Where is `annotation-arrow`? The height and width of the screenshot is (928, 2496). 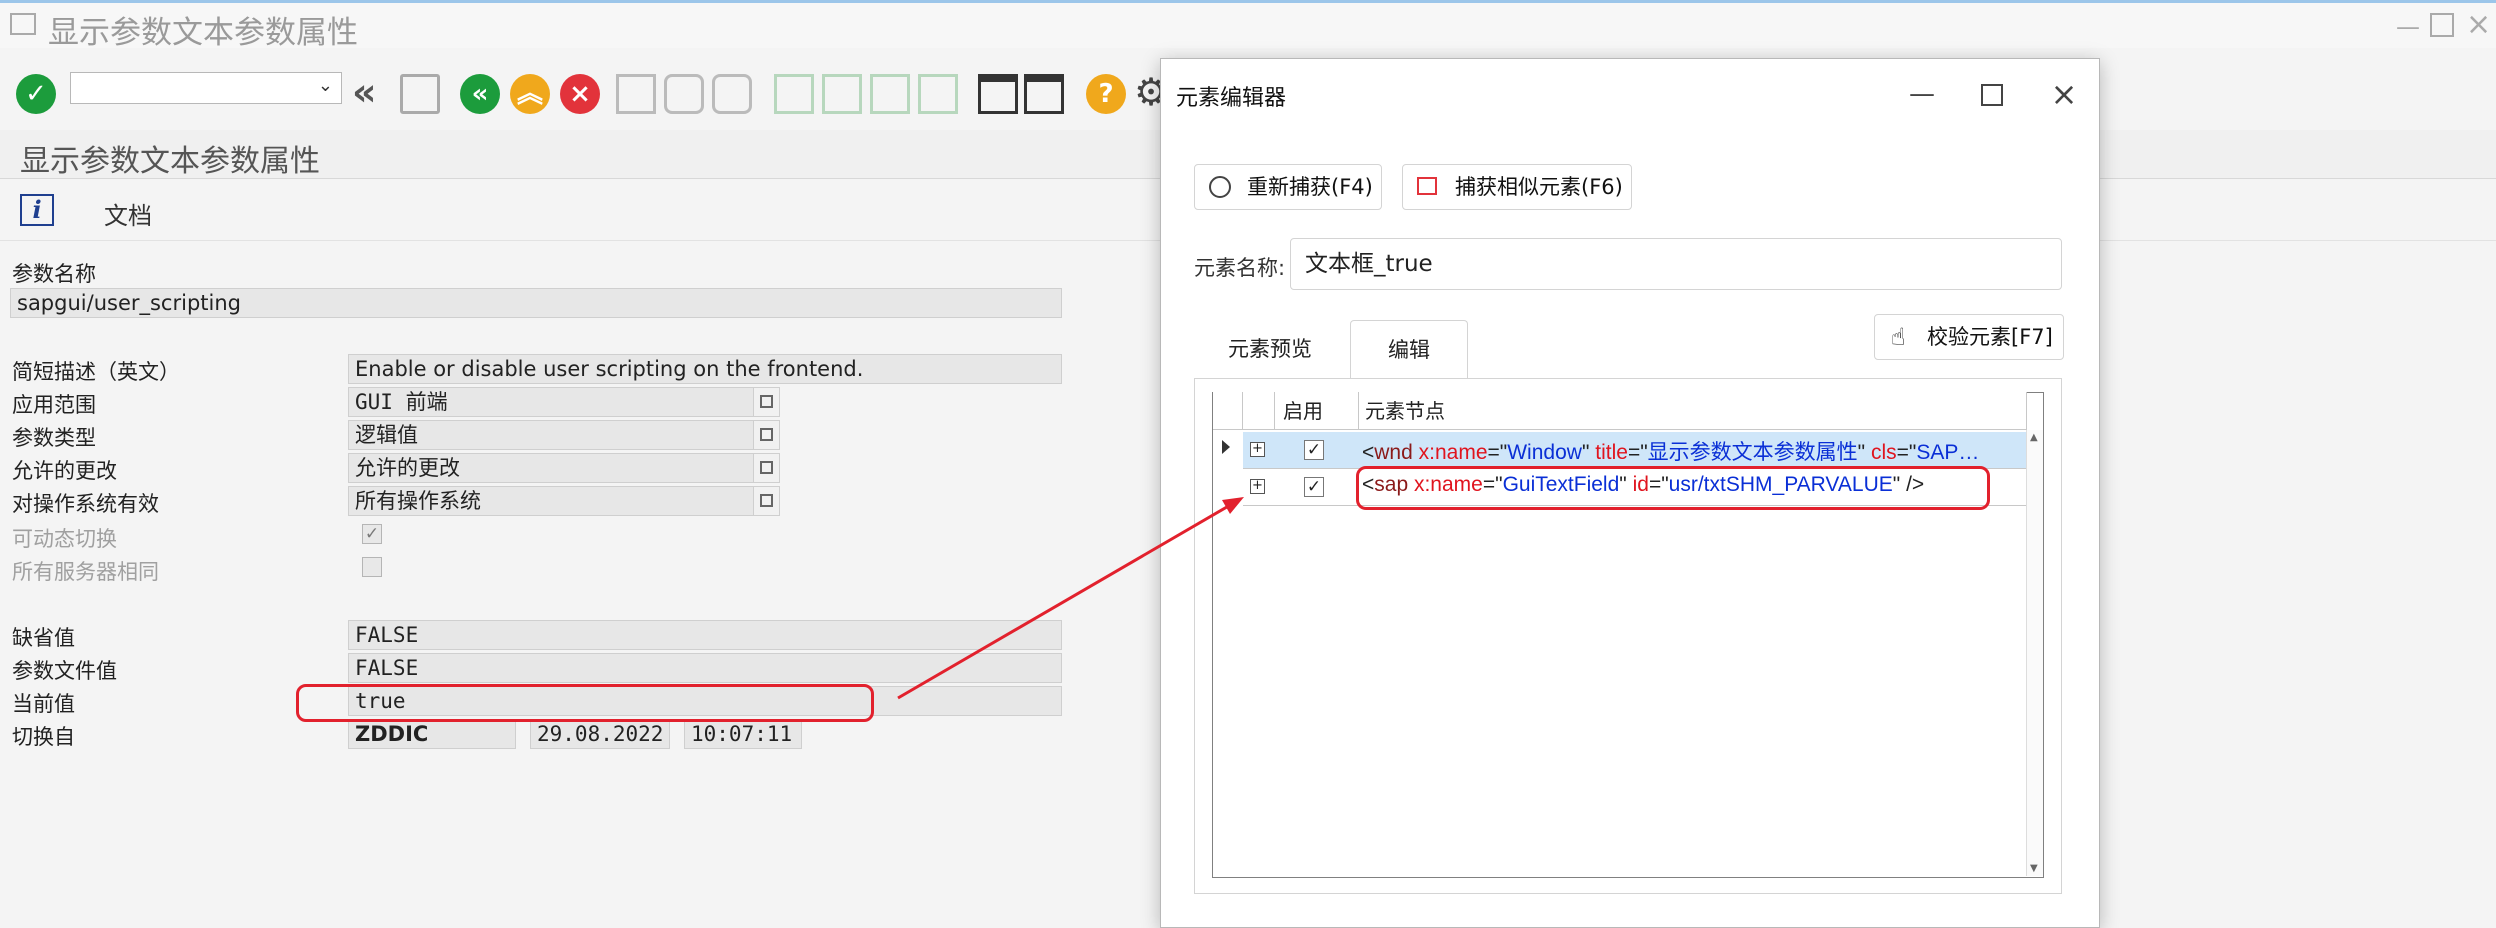
annotation-arrow is located at coordinates (1070, 598).